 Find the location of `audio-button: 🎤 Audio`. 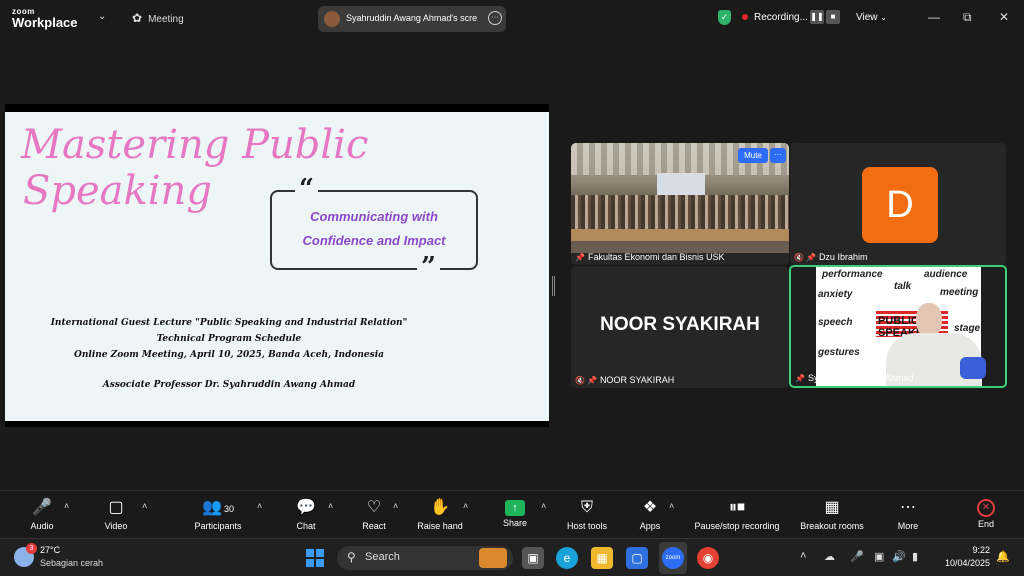

audio-button: 🎤 Audio is located at coordinates (42, 514).